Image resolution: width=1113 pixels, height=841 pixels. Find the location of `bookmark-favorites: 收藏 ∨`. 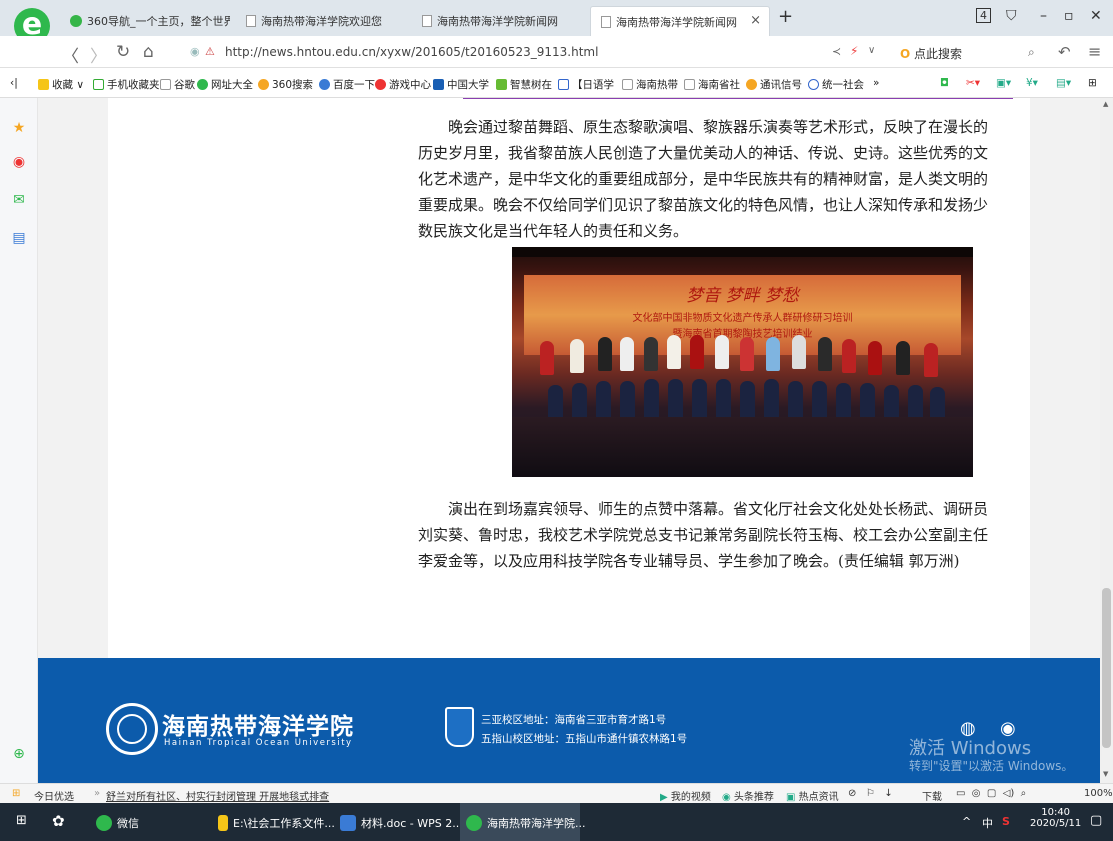

bookmark-favorites: 收藏 ∨ is located at coordinates (61, 84).